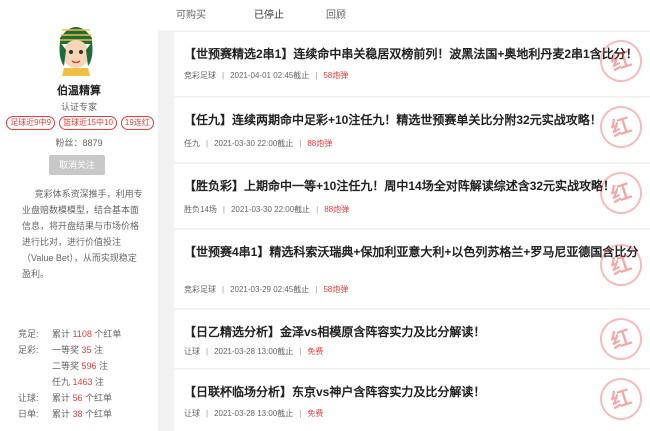  I want to click on article-meta: 竞彩足球 | 2021-04-01 02:45截止 | 58炮弹, so click(266, 75).